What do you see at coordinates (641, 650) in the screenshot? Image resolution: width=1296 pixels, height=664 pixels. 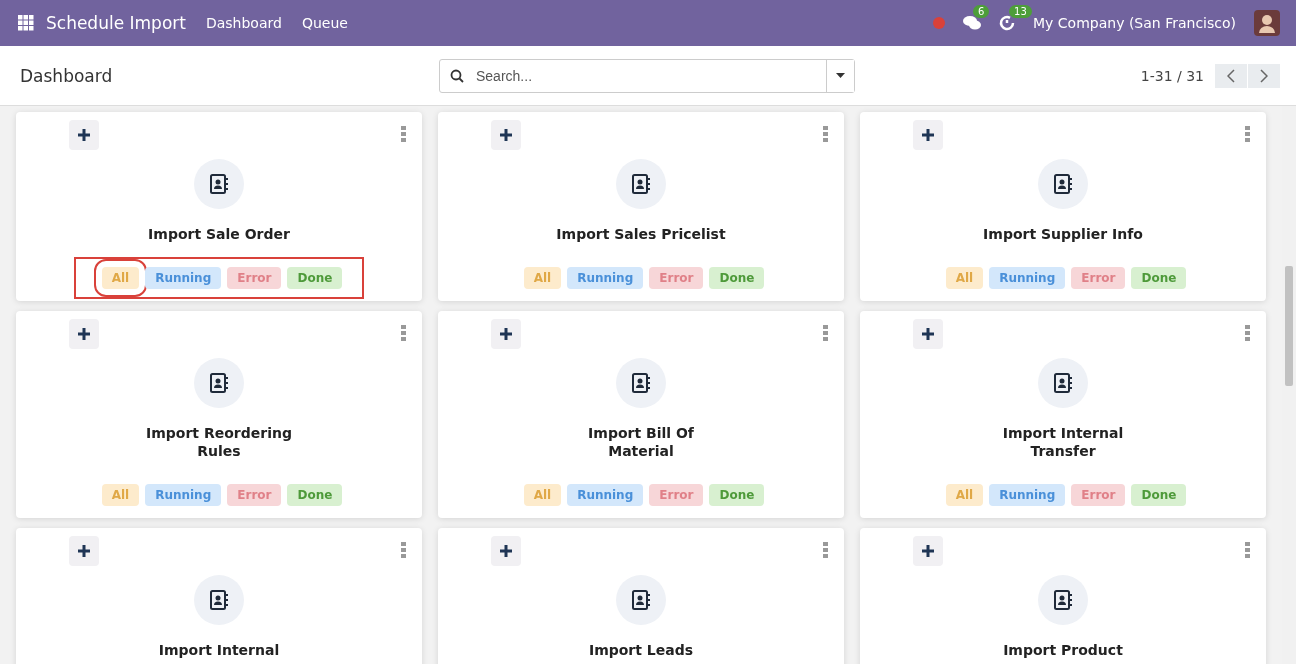 I see `card-title: Import Leads` at bounding box center [641, 650].